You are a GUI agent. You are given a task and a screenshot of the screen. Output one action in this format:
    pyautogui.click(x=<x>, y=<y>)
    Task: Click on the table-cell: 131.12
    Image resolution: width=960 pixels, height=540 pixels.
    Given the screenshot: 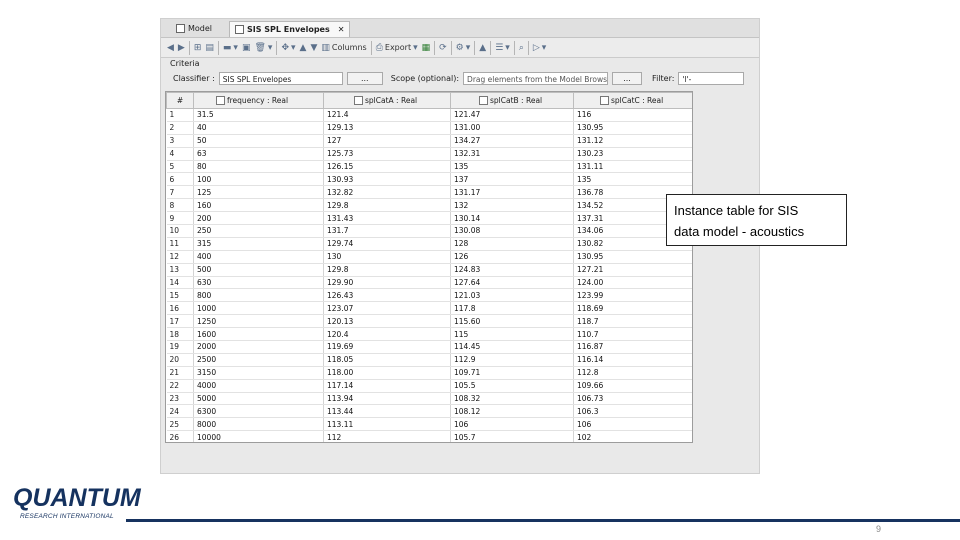 What is the action you would take?
    pyautogui.click(x=632, y=141)
    